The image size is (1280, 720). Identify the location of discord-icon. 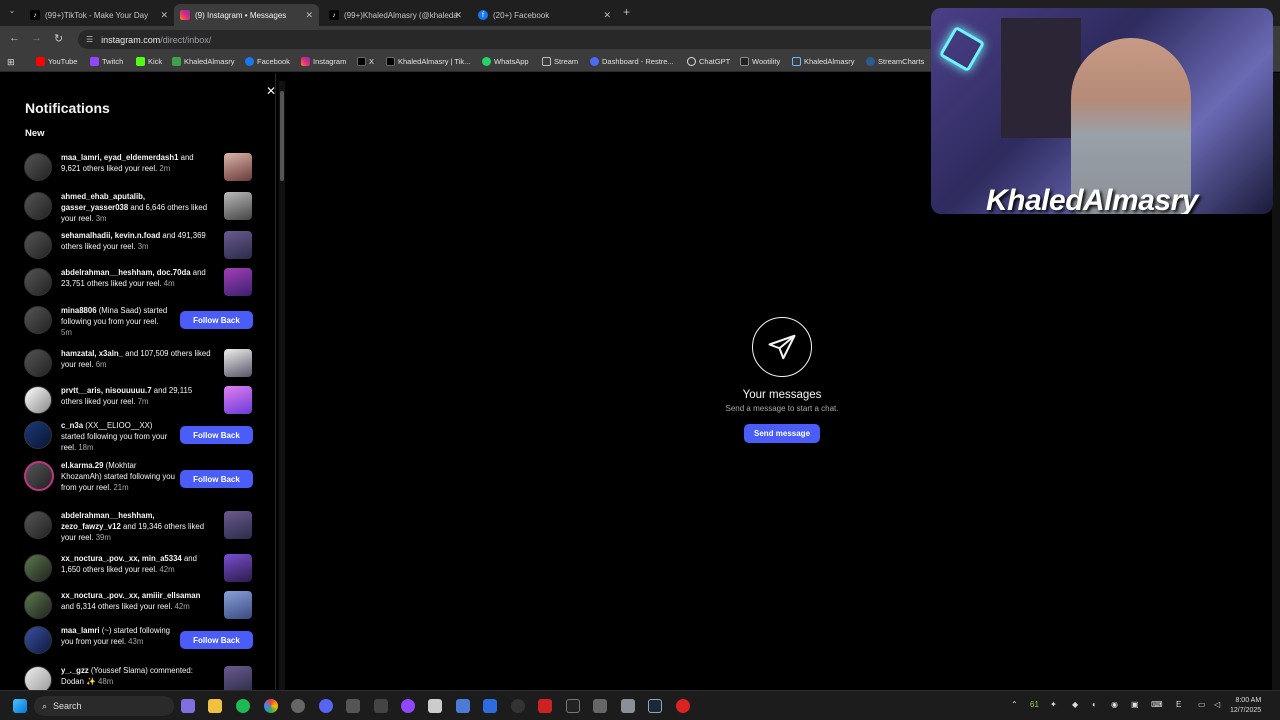
(326, 706).